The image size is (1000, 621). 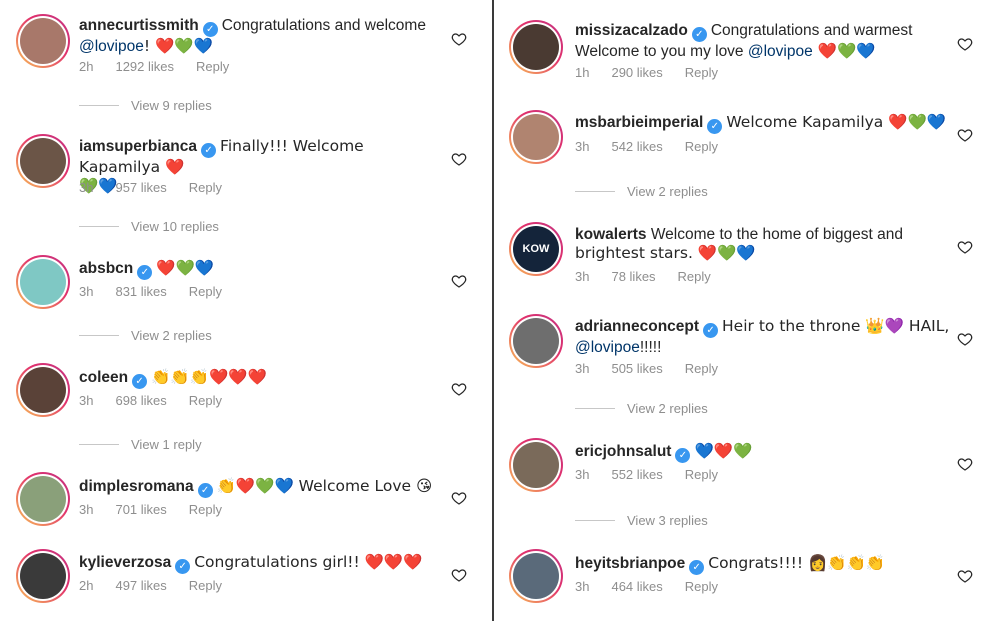 What do you see at coordinates (140, 291) in the screenshot?
I see `likes-count: 831 likes` at bounding box center [140, 291].